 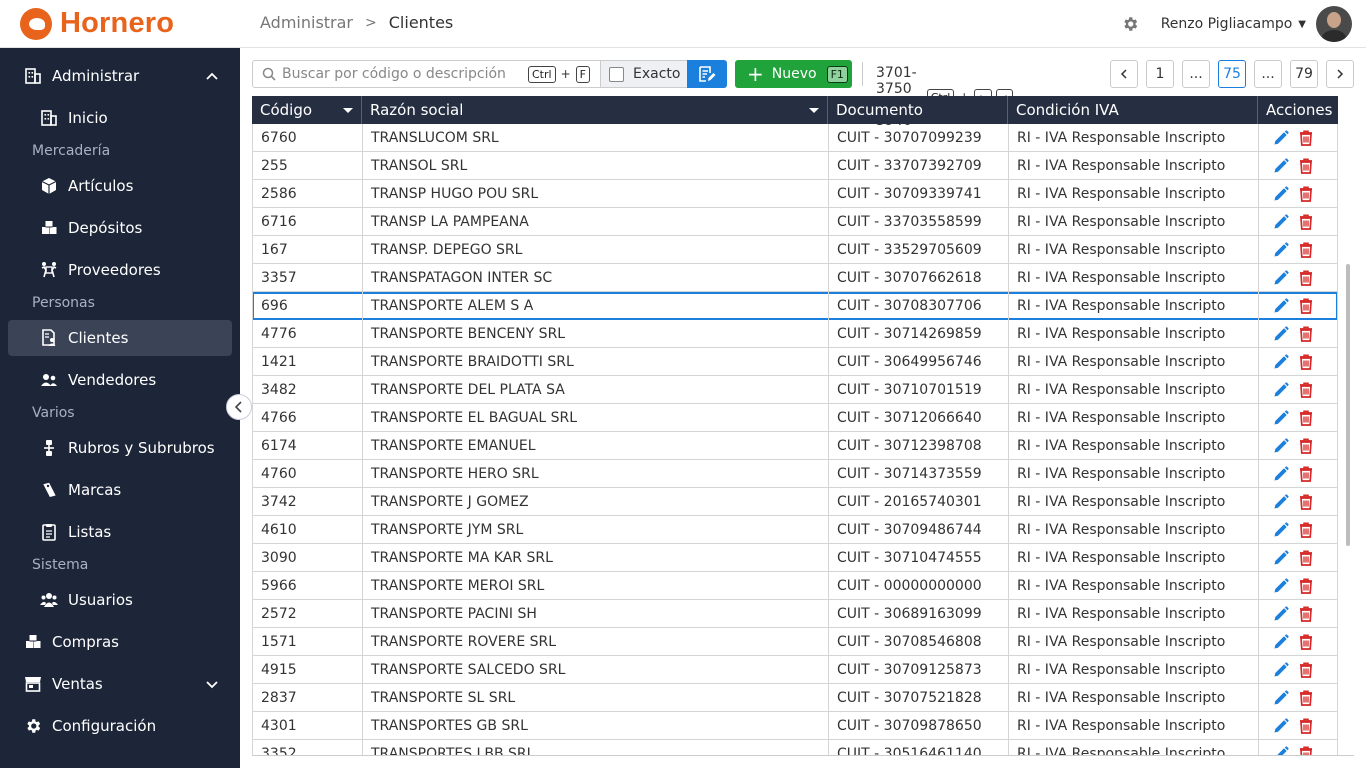 I want to click on page-button-current: 75, so click(x=1232, y=74).